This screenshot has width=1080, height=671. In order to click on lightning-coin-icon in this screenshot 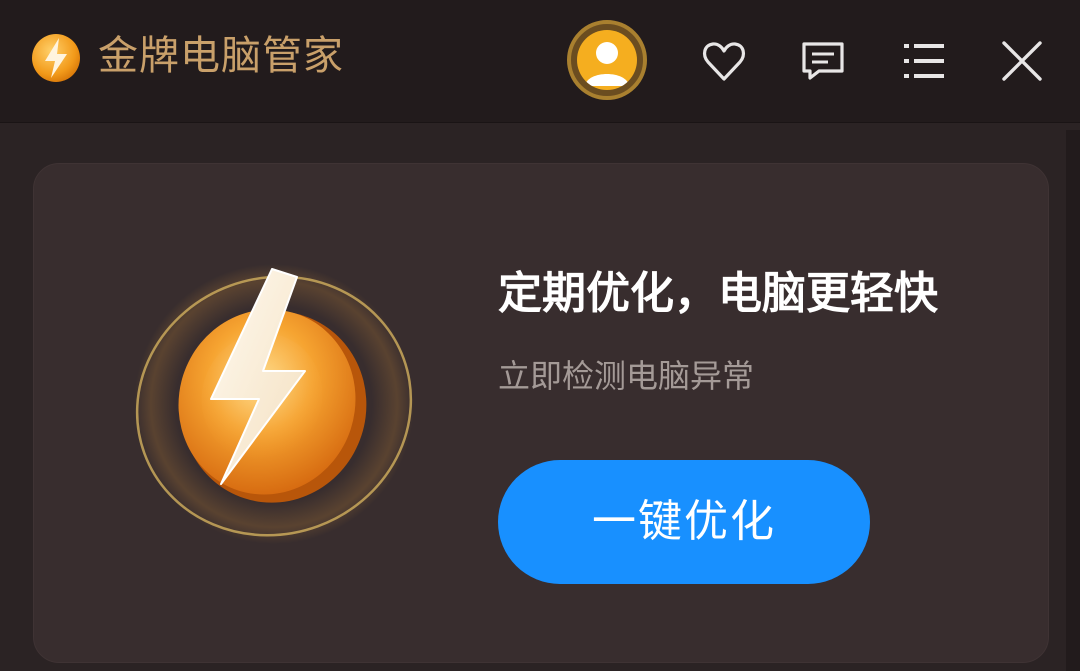, I will do `click(274, 404)`.